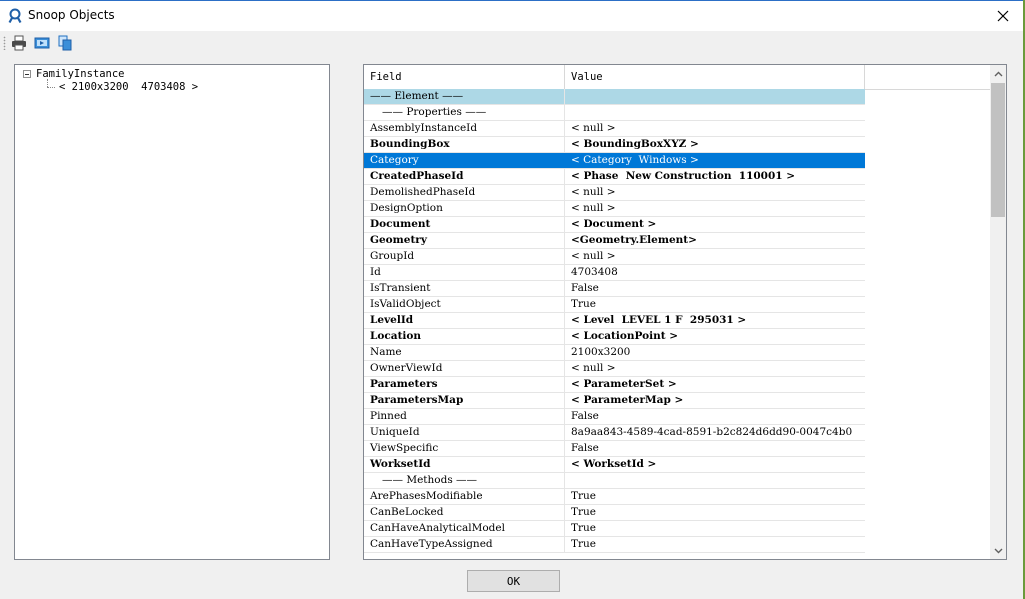  I want to click on table-row: DemolishedPhaseId < null >, so click(614, 193).